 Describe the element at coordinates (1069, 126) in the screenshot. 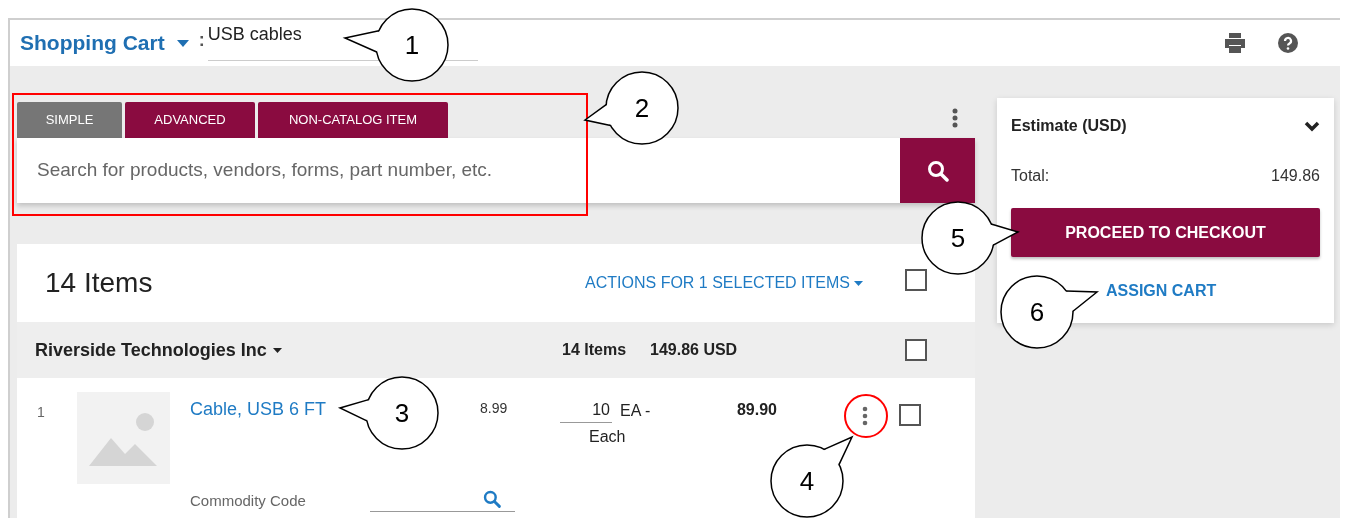

I see `summary-title: Estimate (USD)` at that location.